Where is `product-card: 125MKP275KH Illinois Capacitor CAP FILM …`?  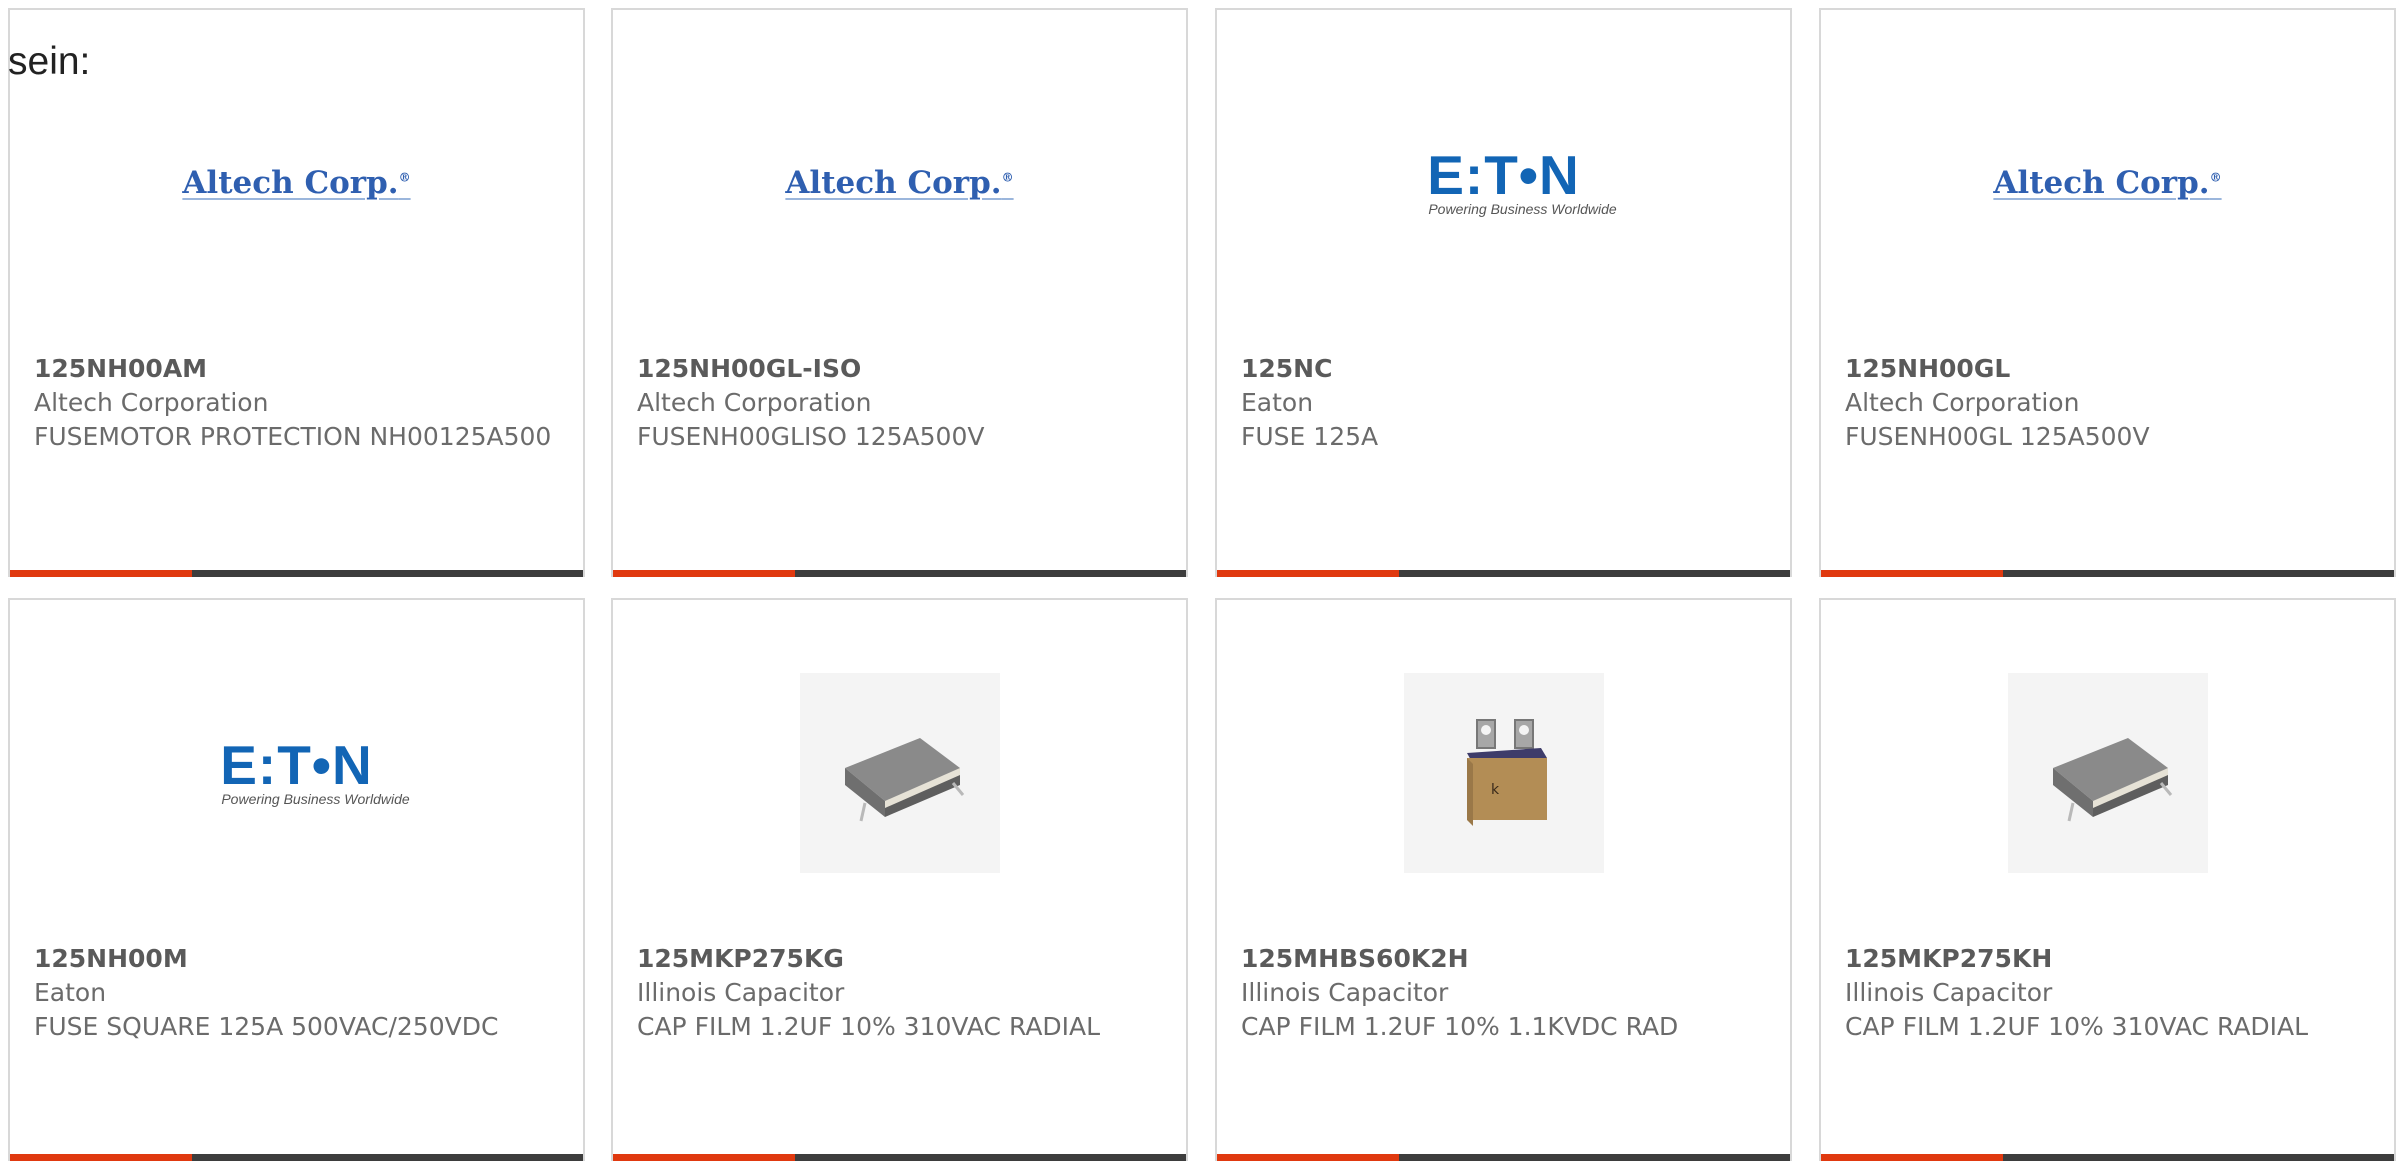
product-card: 125MKP275KH Illinois Capacitor CAP FILM … is located at coordinates (2107, 879).